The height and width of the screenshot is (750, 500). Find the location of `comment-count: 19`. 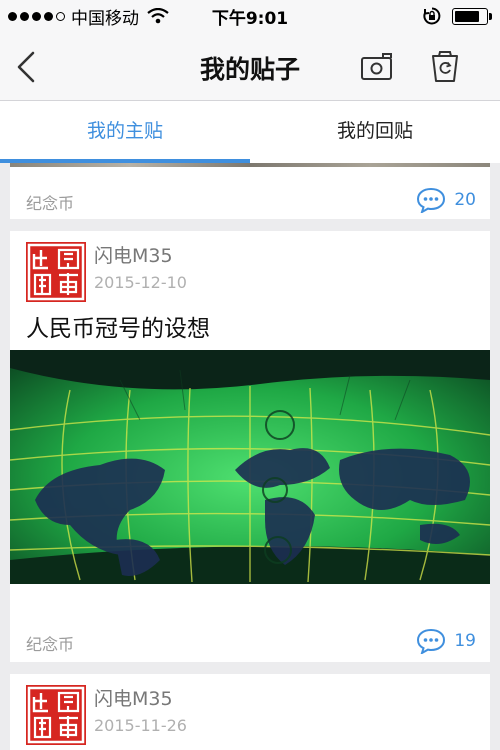

comment-count: 19 is located at coordinates (465, 641).